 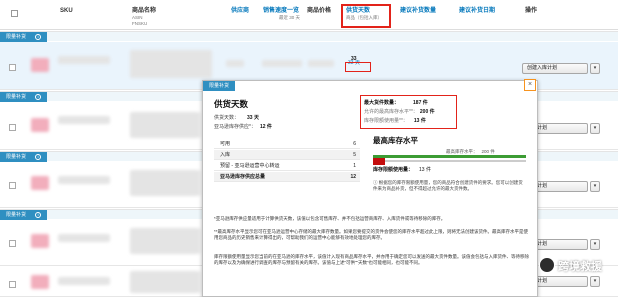 I want to click on watermark-logo-icon, so click(x=547, y=265).